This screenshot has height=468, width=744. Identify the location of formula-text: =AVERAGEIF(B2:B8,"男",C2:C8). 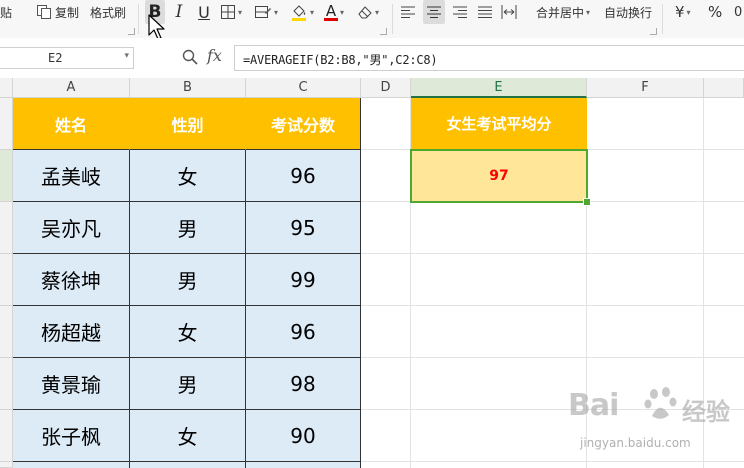
(340, 60).